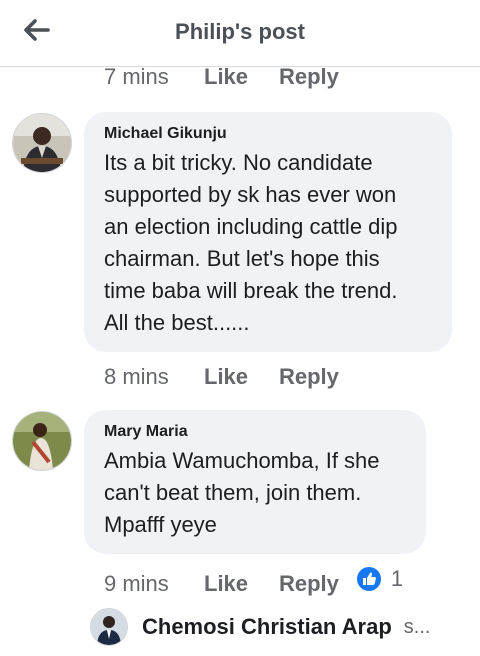 The width and height of the screenshot is (480, 656). Describe the element at coordinates (233, 492) in the screenshot. I see `comment-text-line: can't beat them, join them.` at that location.